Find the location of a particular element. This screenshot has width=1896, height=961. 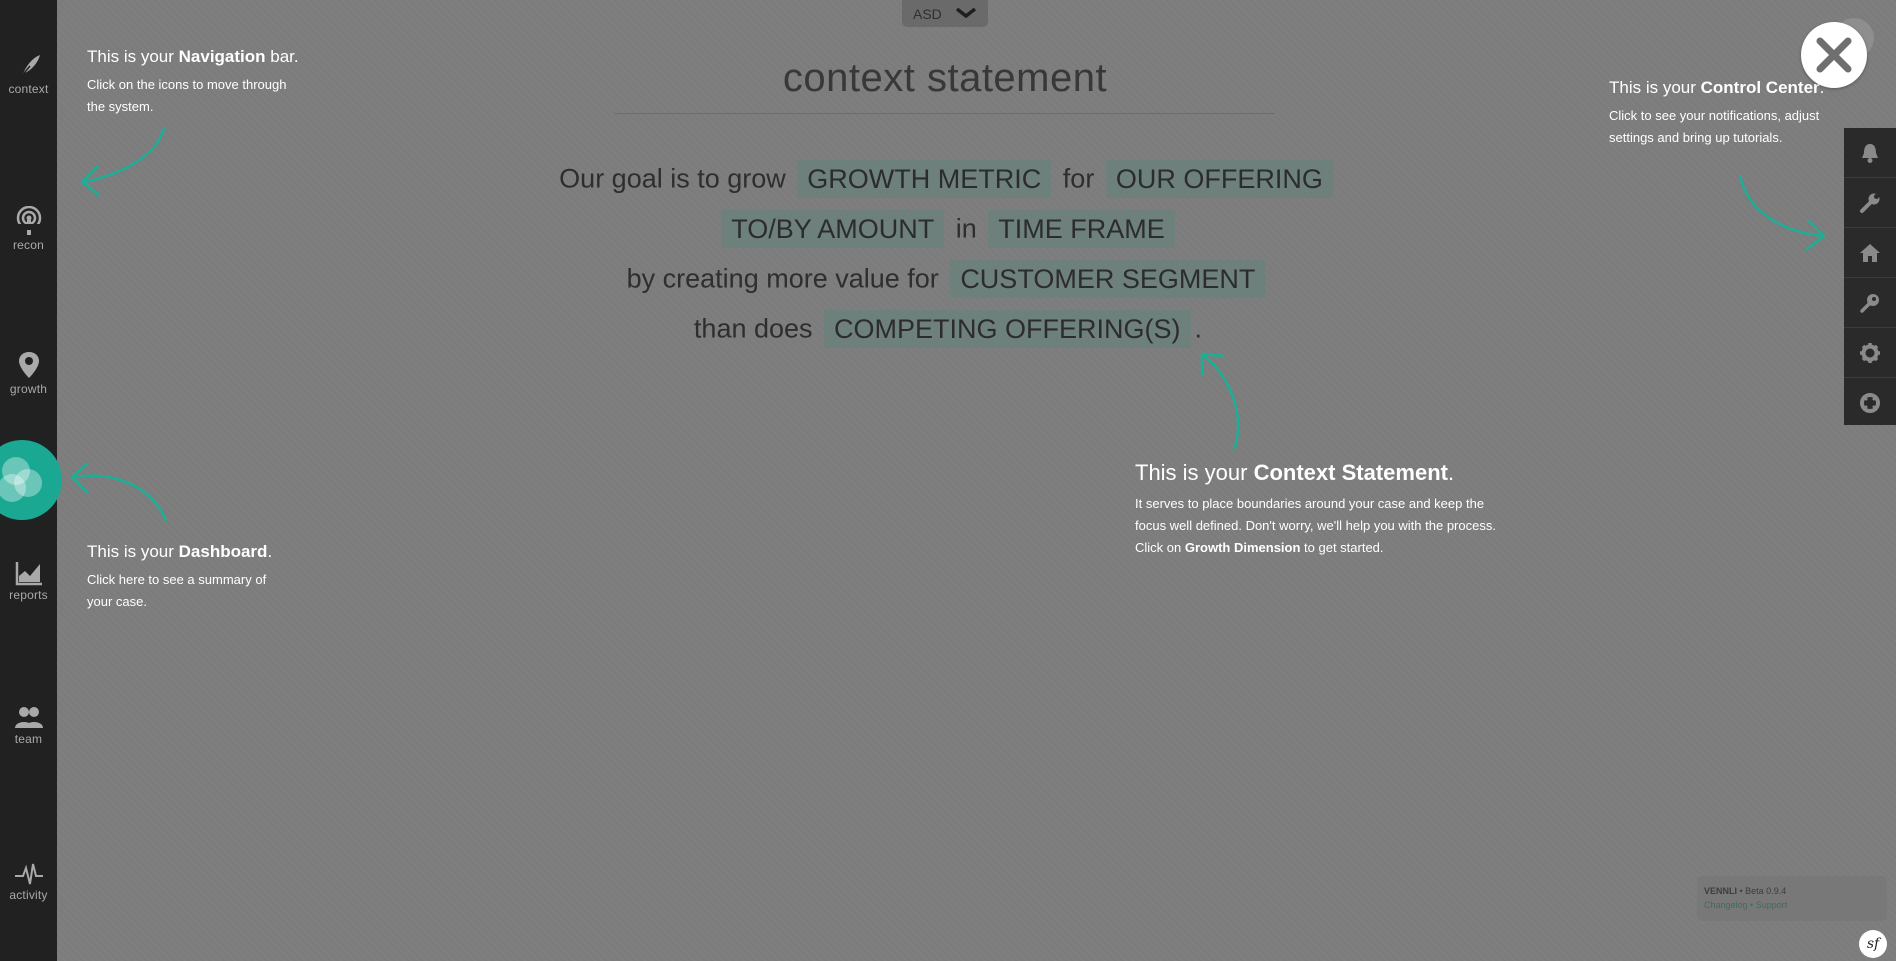

debug-toolbar-badge: sf is located at coordinates (1873, 944).